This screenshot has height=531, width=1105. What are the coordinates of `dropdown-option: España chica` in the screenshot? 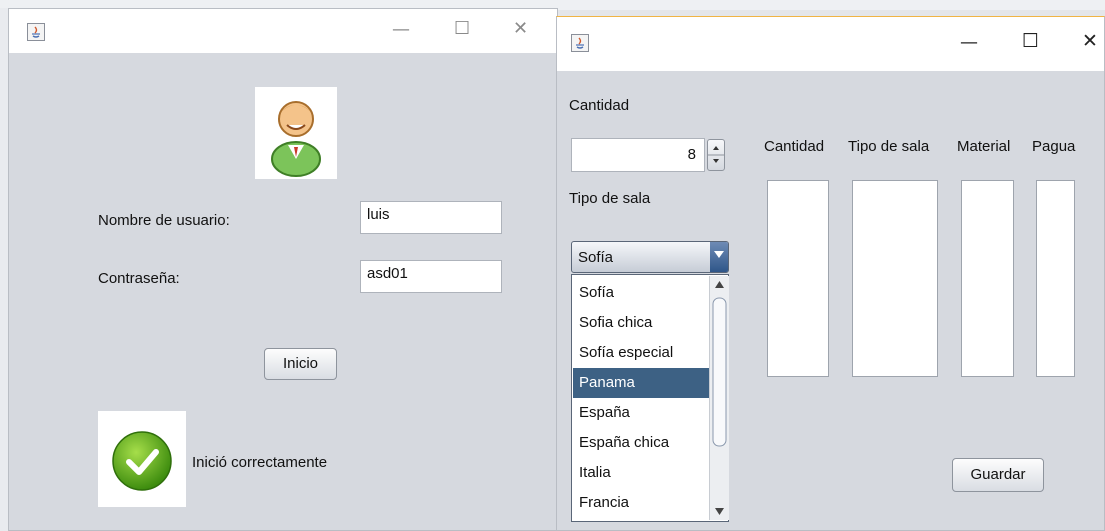 It's located at (641, 443).